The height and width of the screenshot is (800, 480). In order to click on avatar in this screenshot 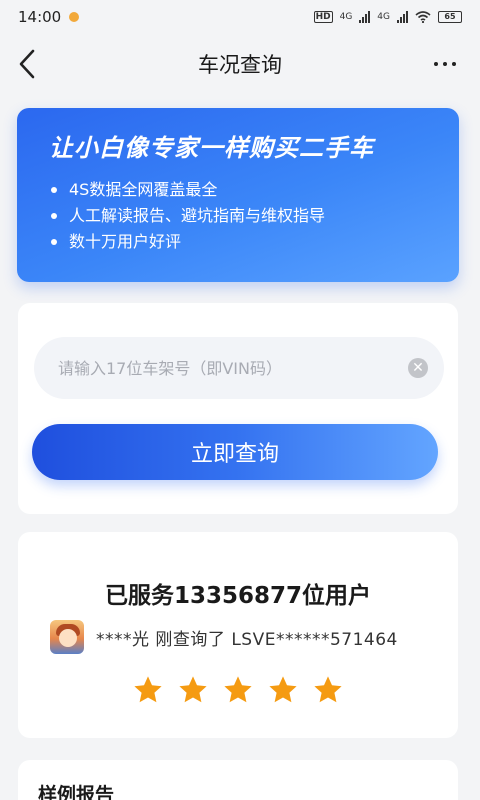, I will do `click(67, 637)`.